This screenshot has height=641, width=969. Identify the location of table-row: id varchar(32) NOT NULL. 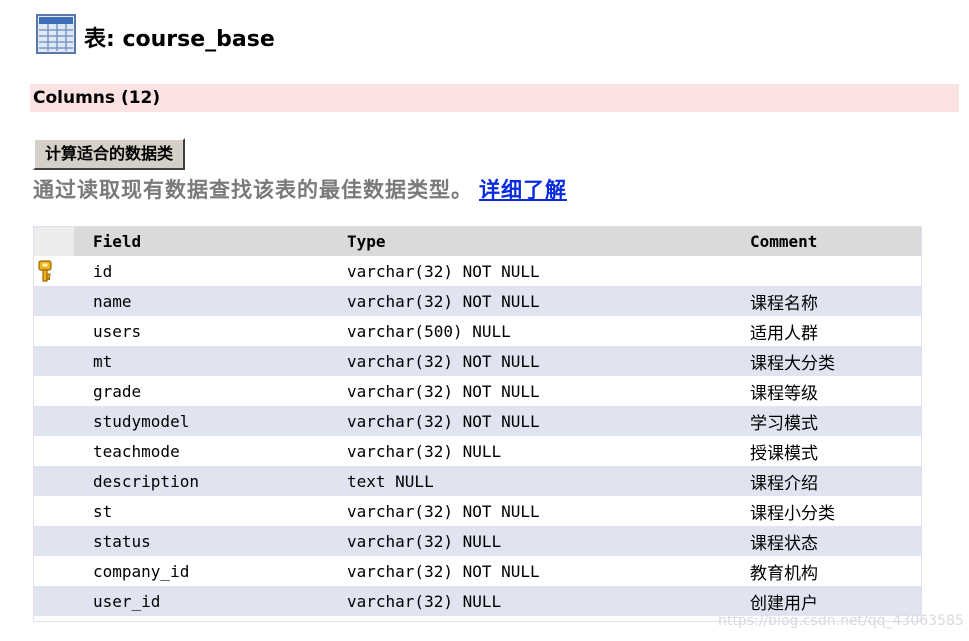
(477, 271).